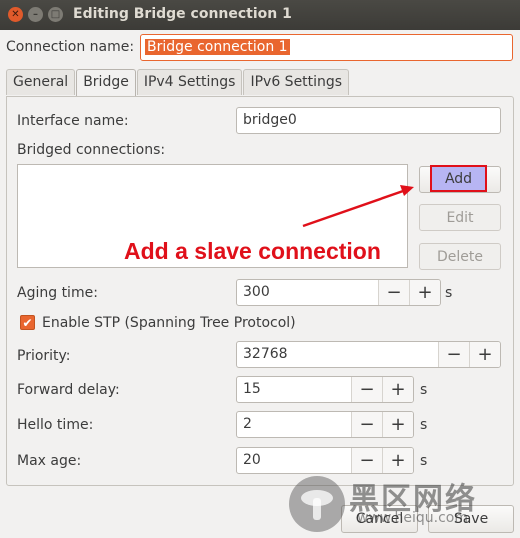 Image resolution: width=520 pixels, height=538 pixels. I want to click on max-age-spinner: 20 − +, so click(325, 460).